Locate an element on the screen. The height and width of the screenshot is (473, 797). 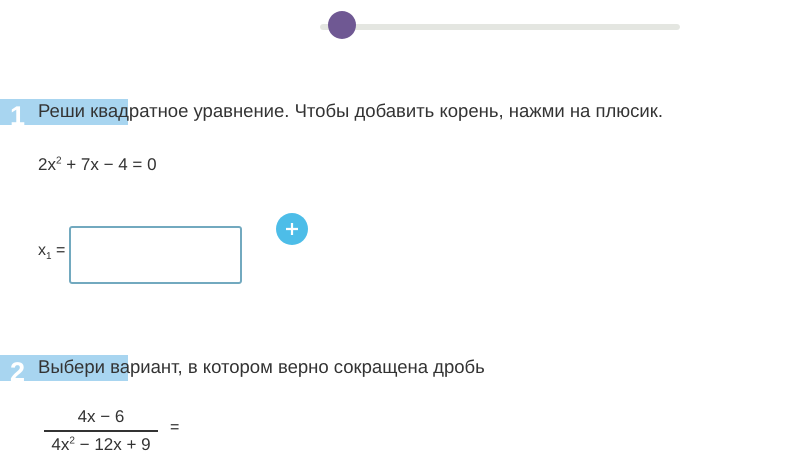
answer-field is located at coordinates (155, 255).